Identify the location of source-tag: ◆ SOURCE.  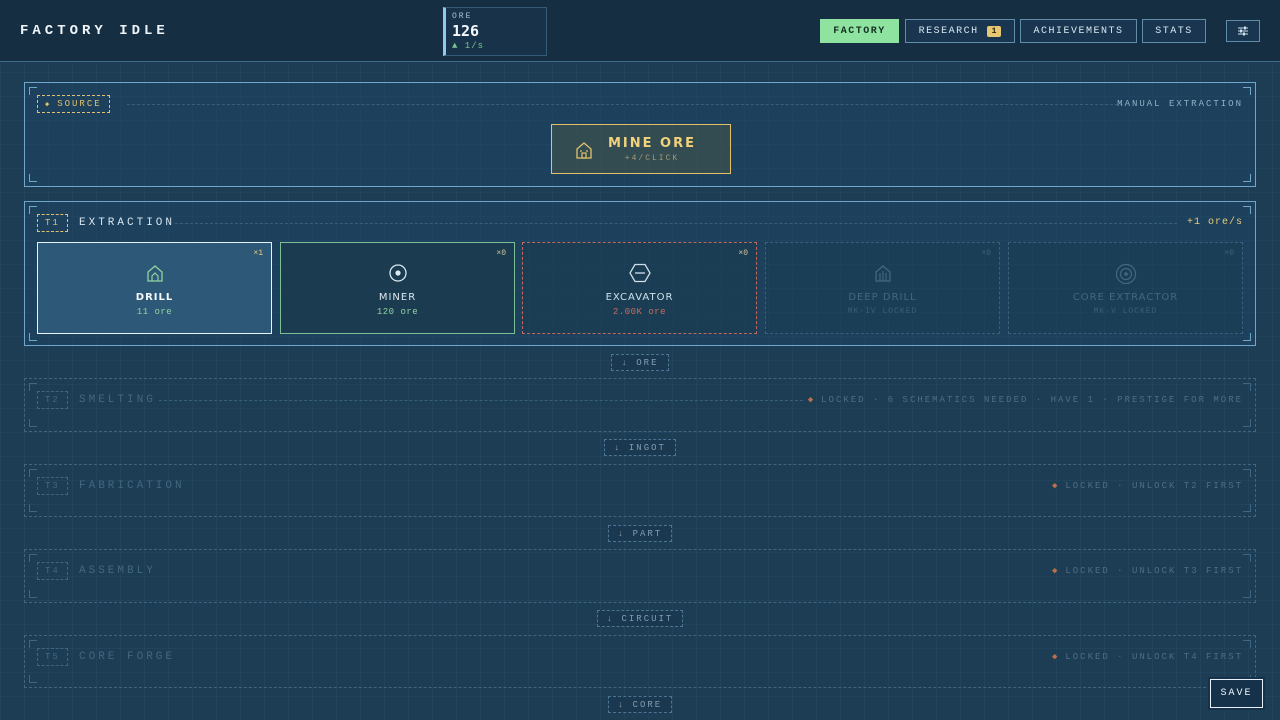
(73, 104).